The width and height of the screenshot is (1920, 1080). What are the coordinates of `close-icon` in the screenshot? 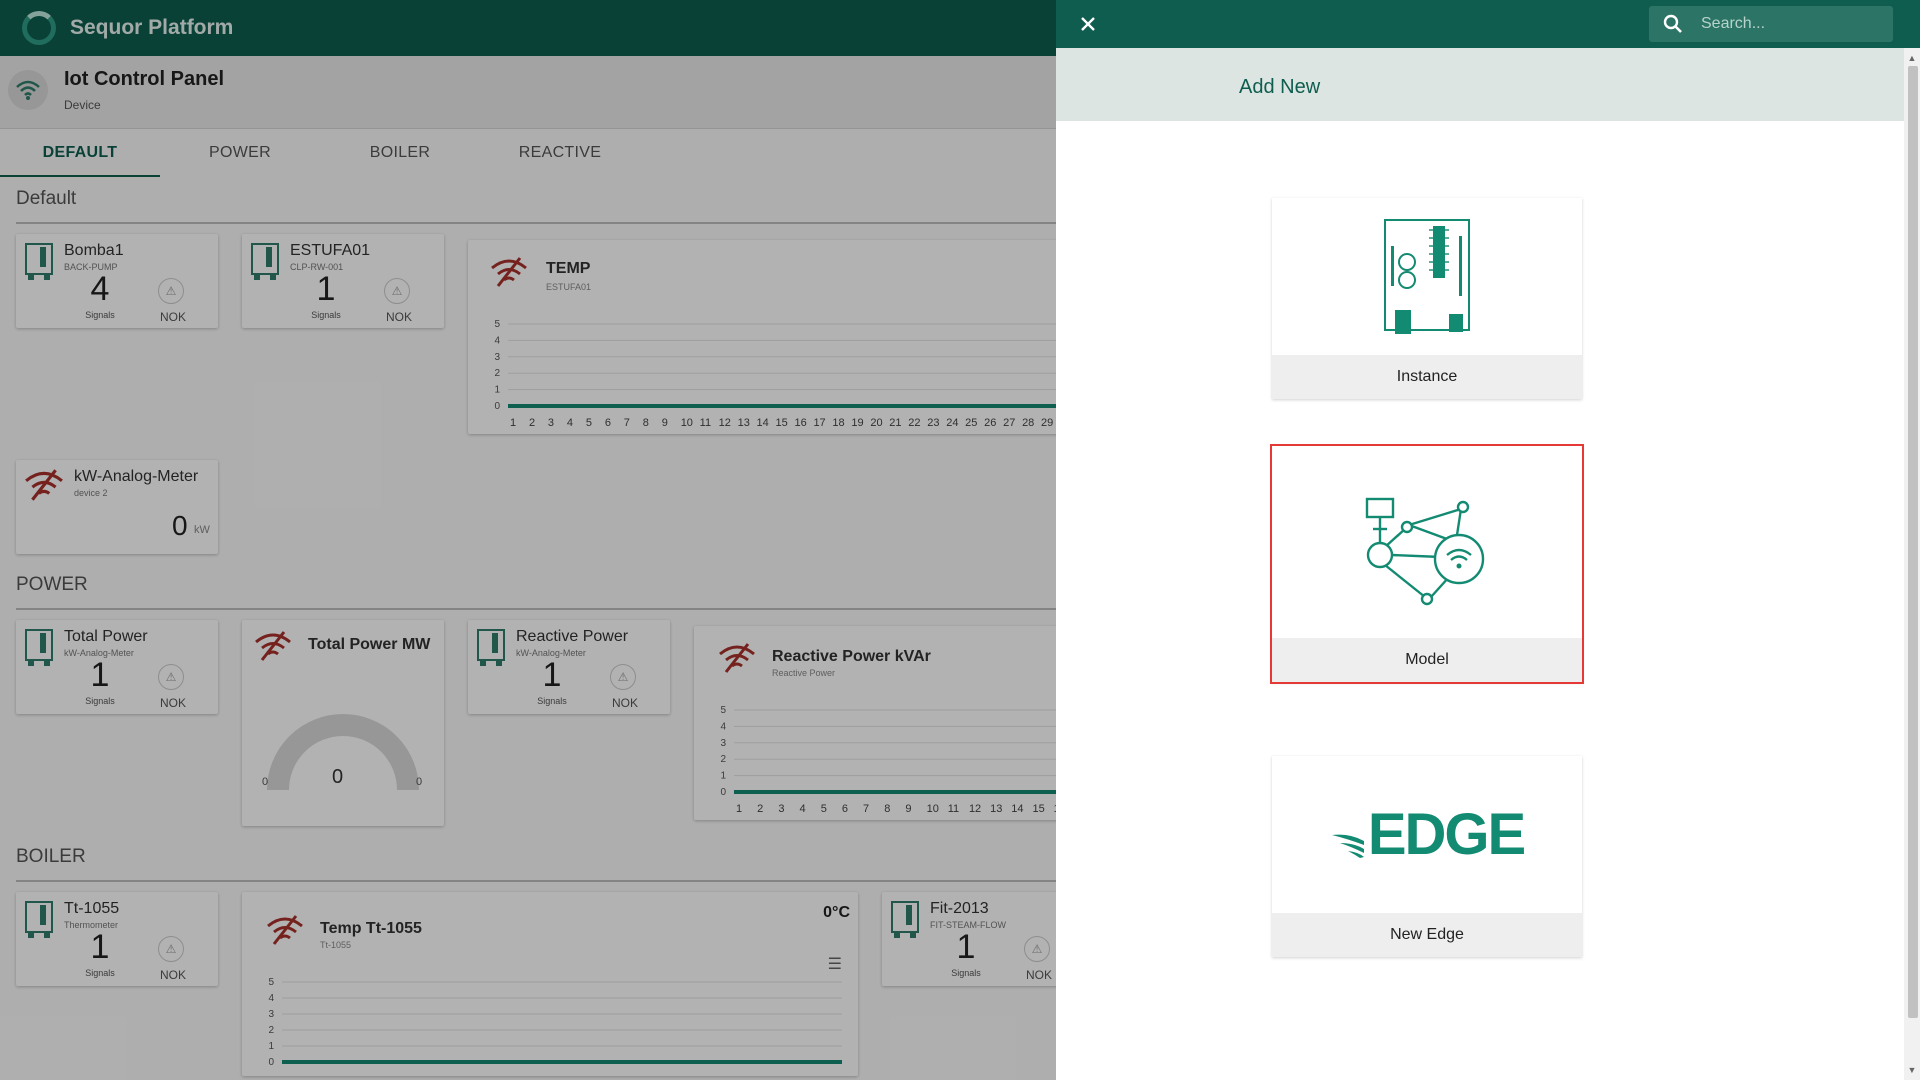 It's located at (1088, 24).